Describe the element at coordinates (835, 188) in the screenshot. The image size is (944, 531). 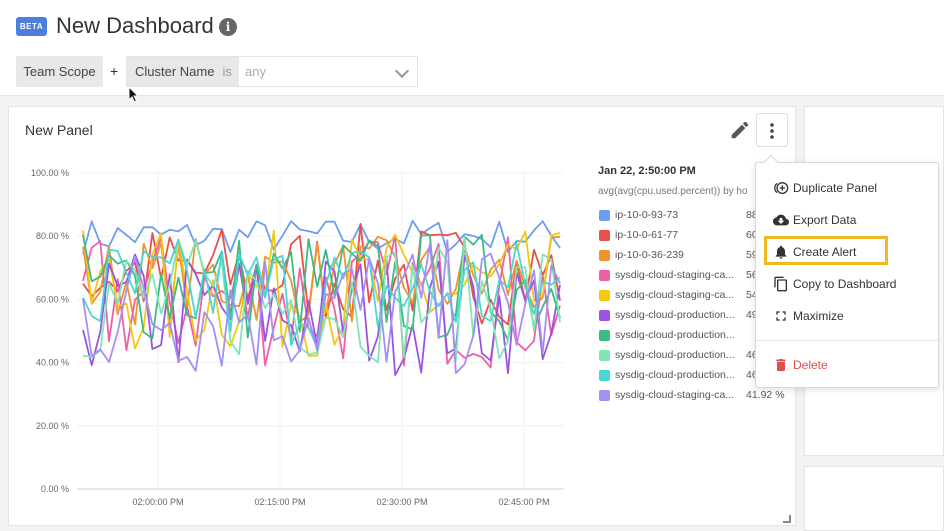
I see `menu-item-label: Duplicate Panel` at that location.